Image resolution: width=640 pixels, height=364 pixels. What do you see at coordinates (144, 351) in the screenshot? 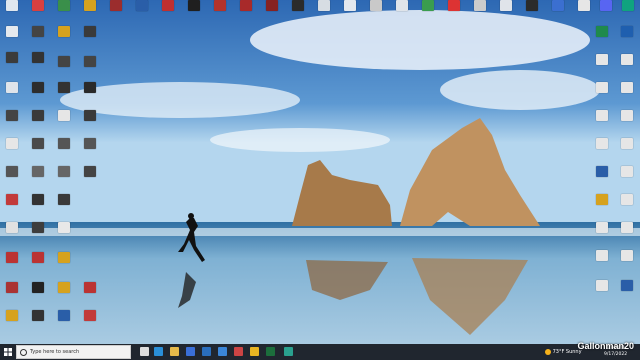
I see `taskview-icon` at bounding box center [144, 351].